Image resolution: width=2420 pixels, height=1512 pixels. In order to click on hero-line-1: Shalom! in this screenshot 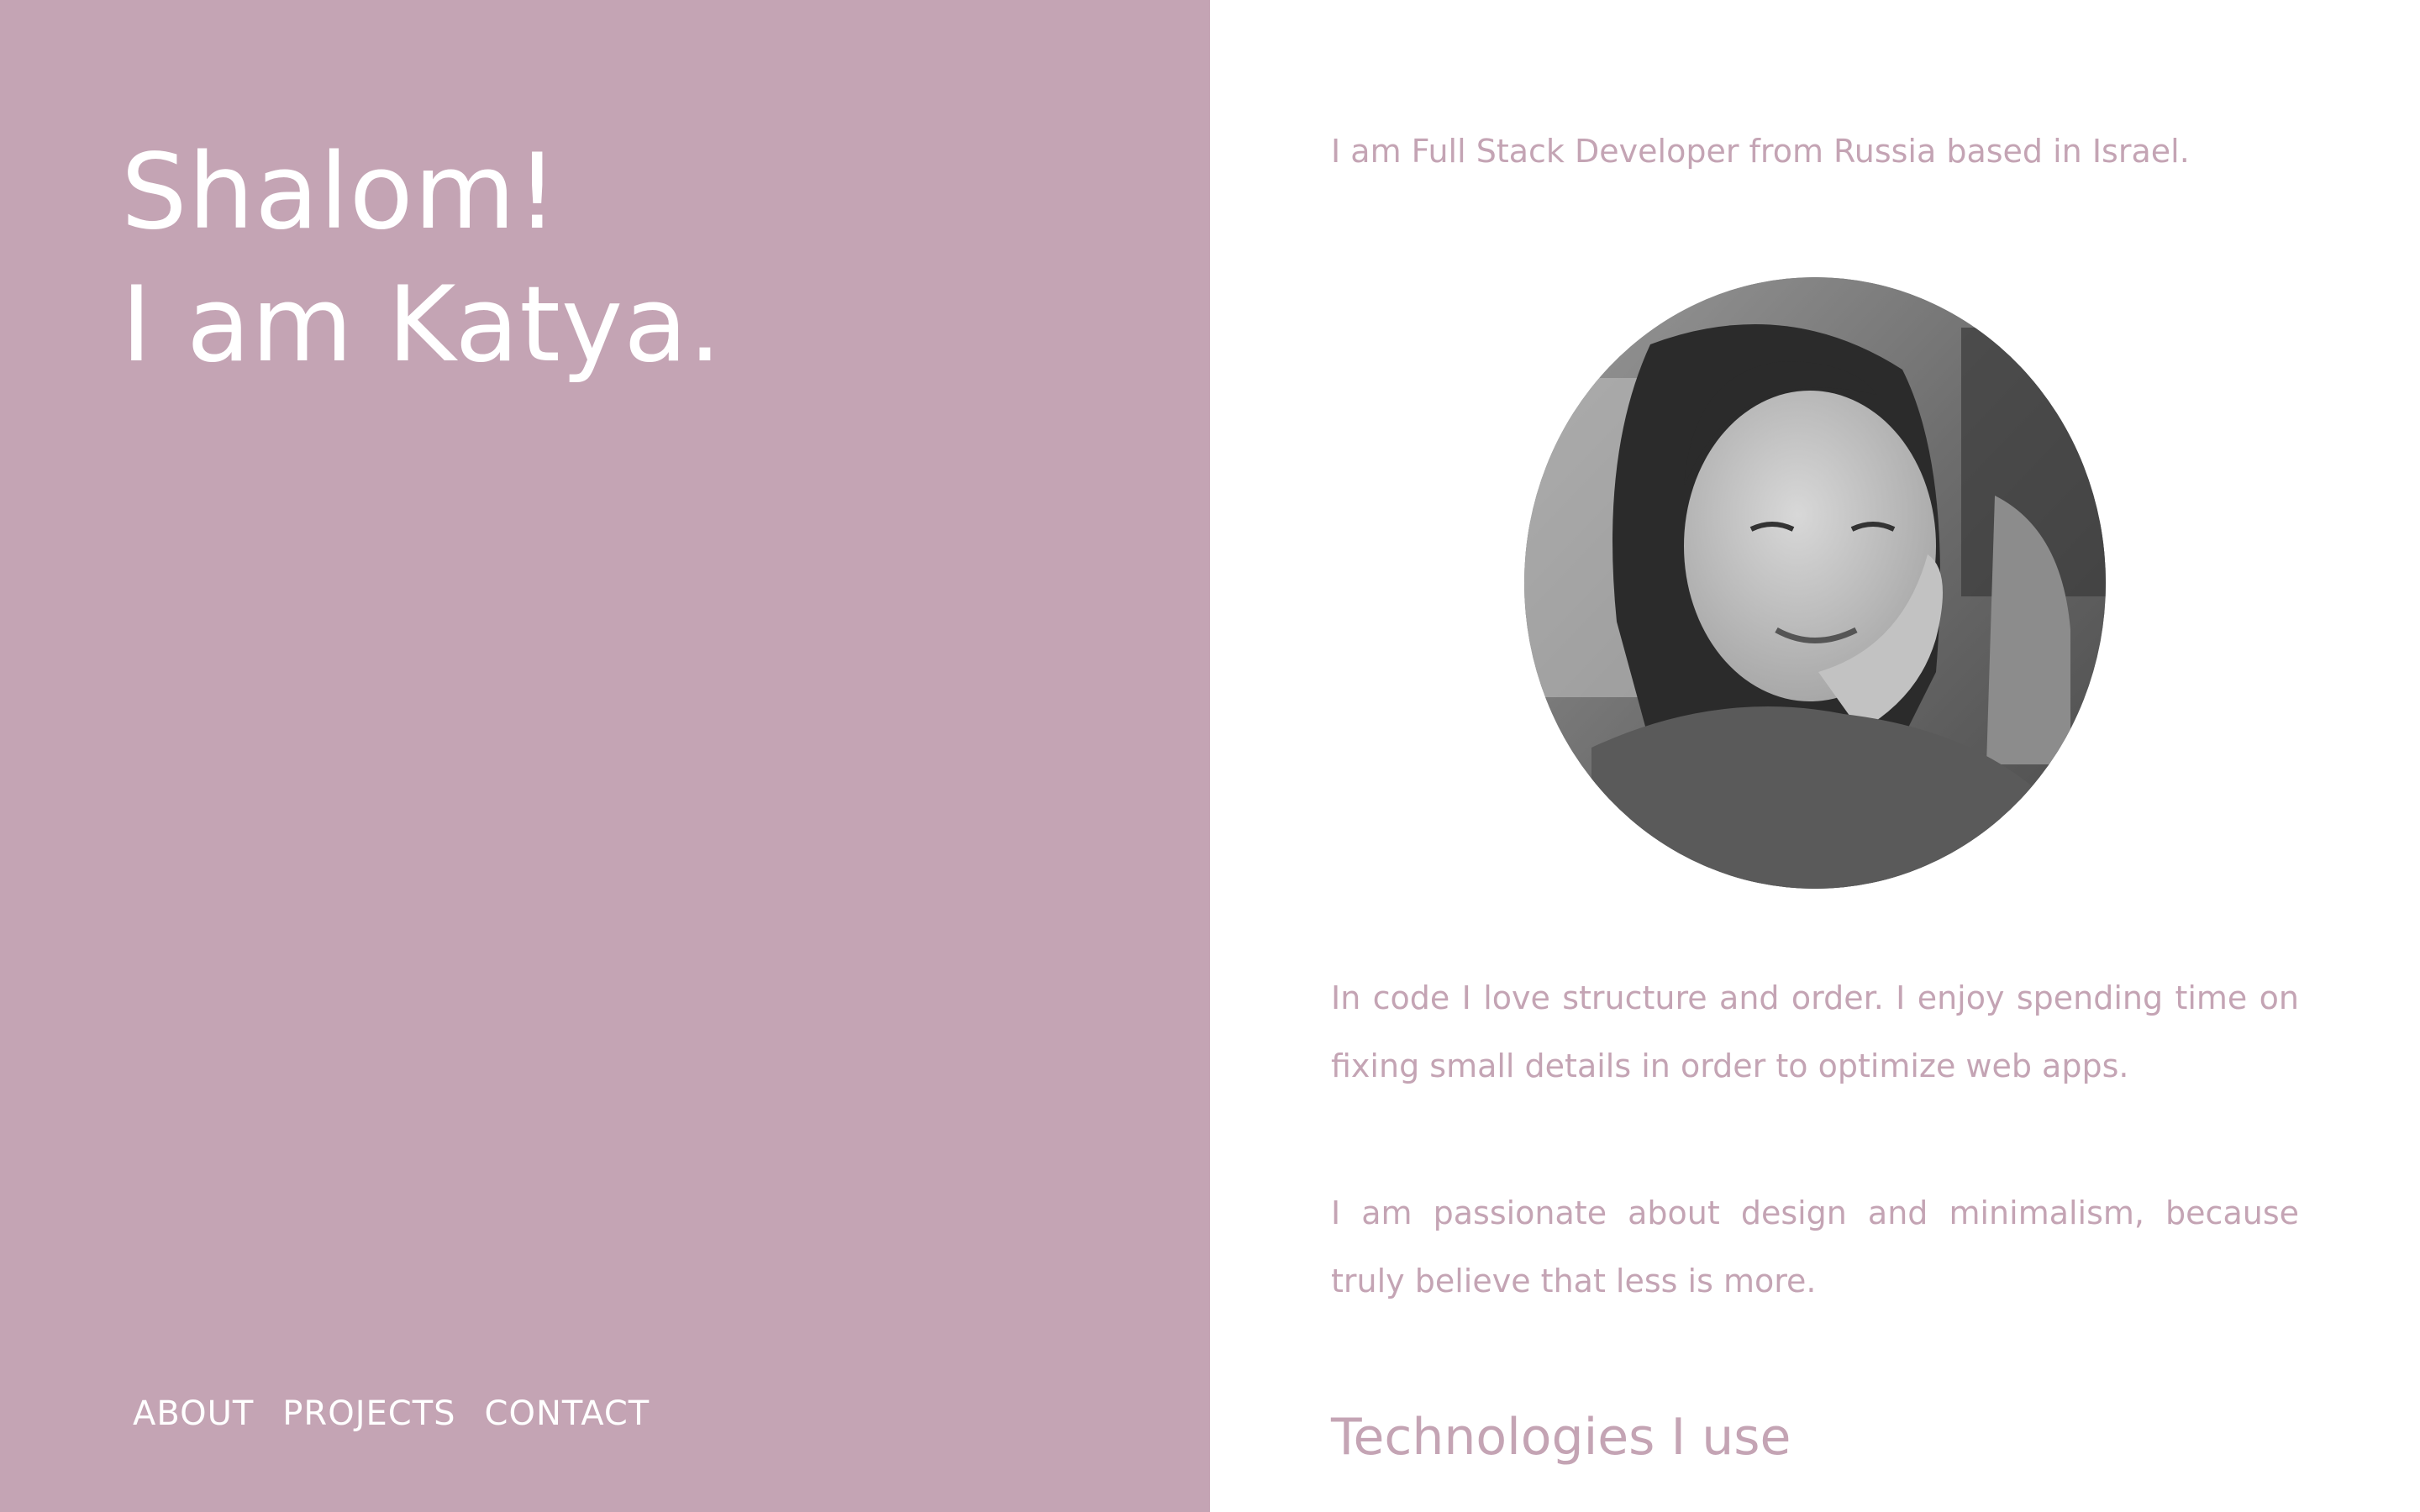, I will do `click(340, 192)`.